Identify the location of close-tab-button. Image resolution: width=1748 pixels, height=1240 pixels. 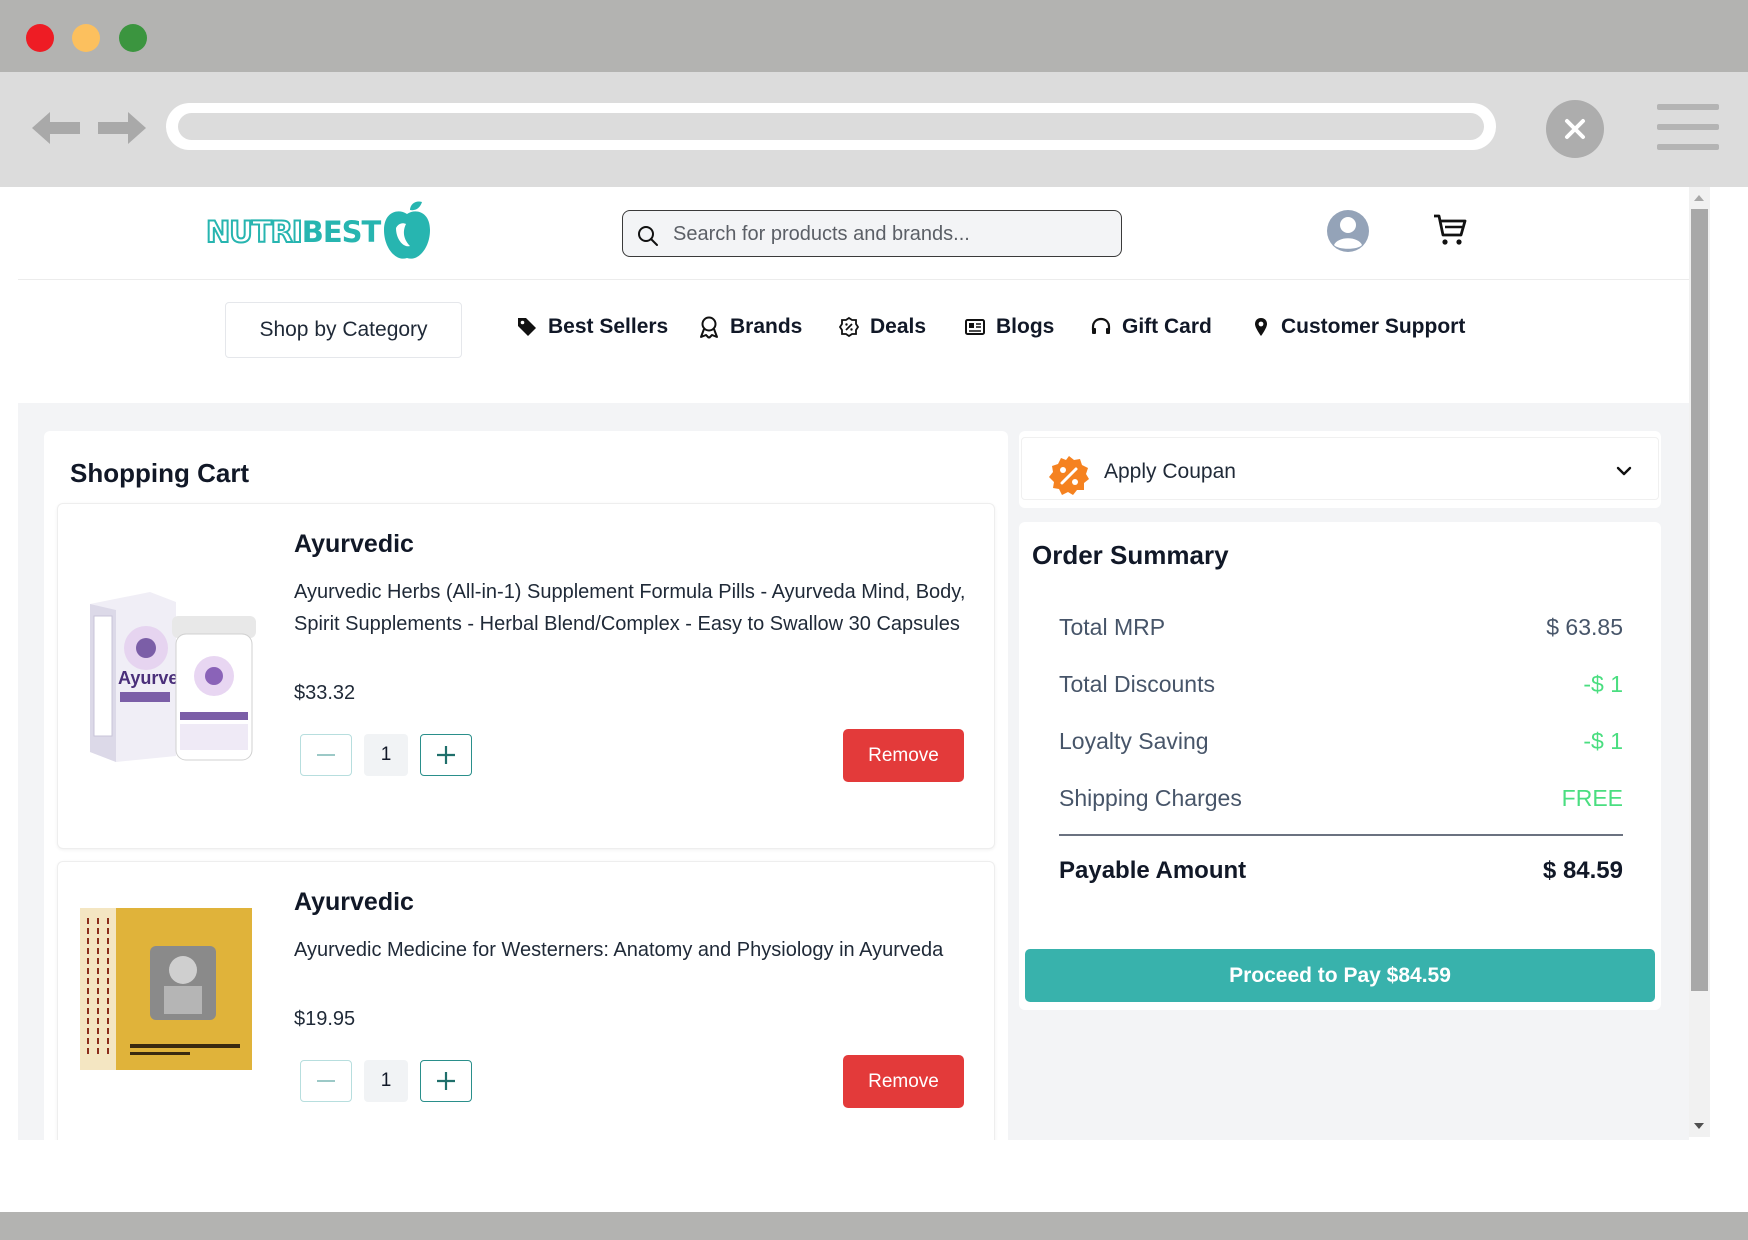
(1575, 129).